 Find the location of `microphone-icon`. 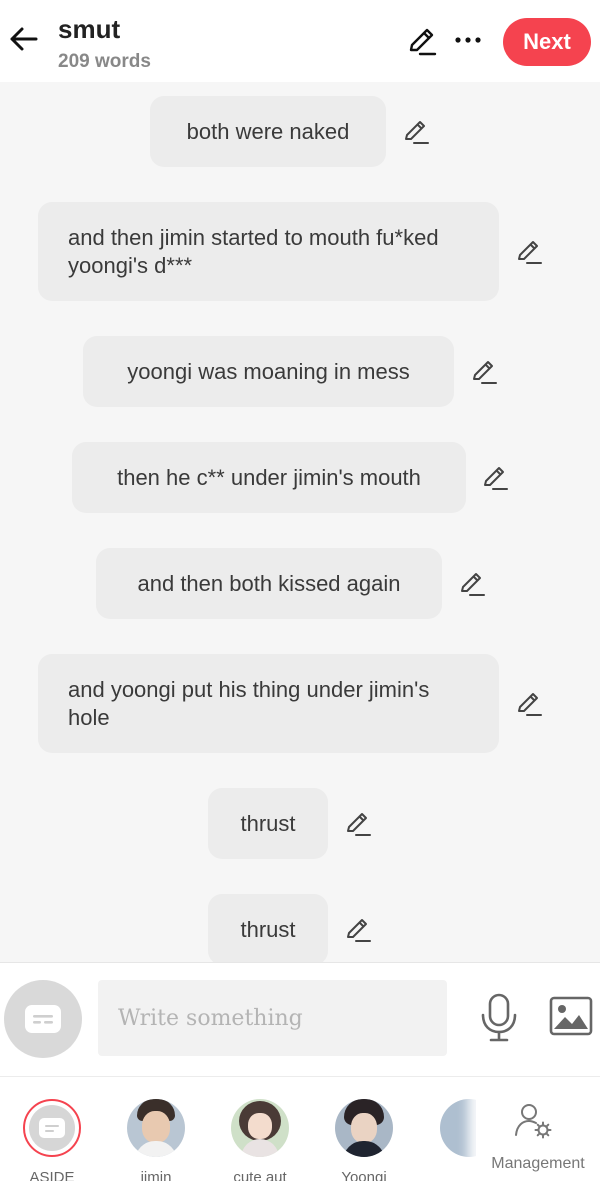

microphone-icon is located at coordinates (499, 1018).